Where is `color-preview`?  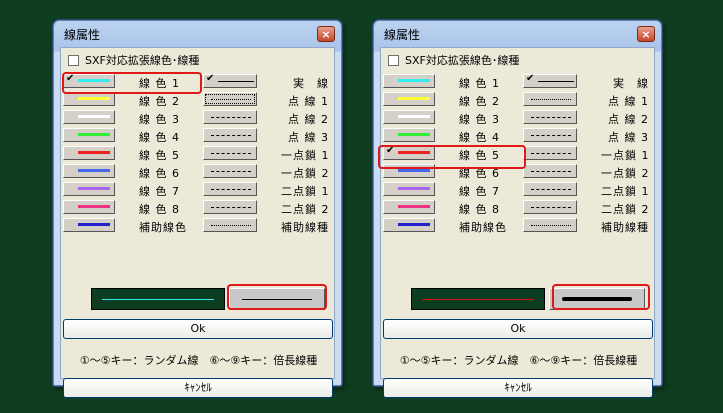
color-preview is located at coordinates (158, 299).